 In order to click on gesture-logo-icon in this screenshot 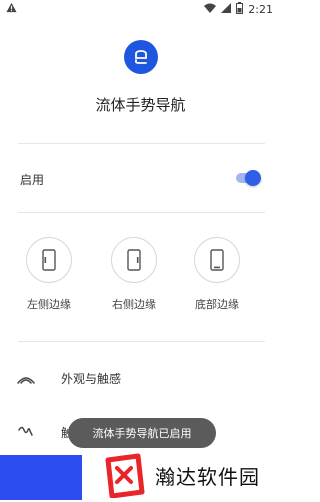, I will do `click(141, 57)`.